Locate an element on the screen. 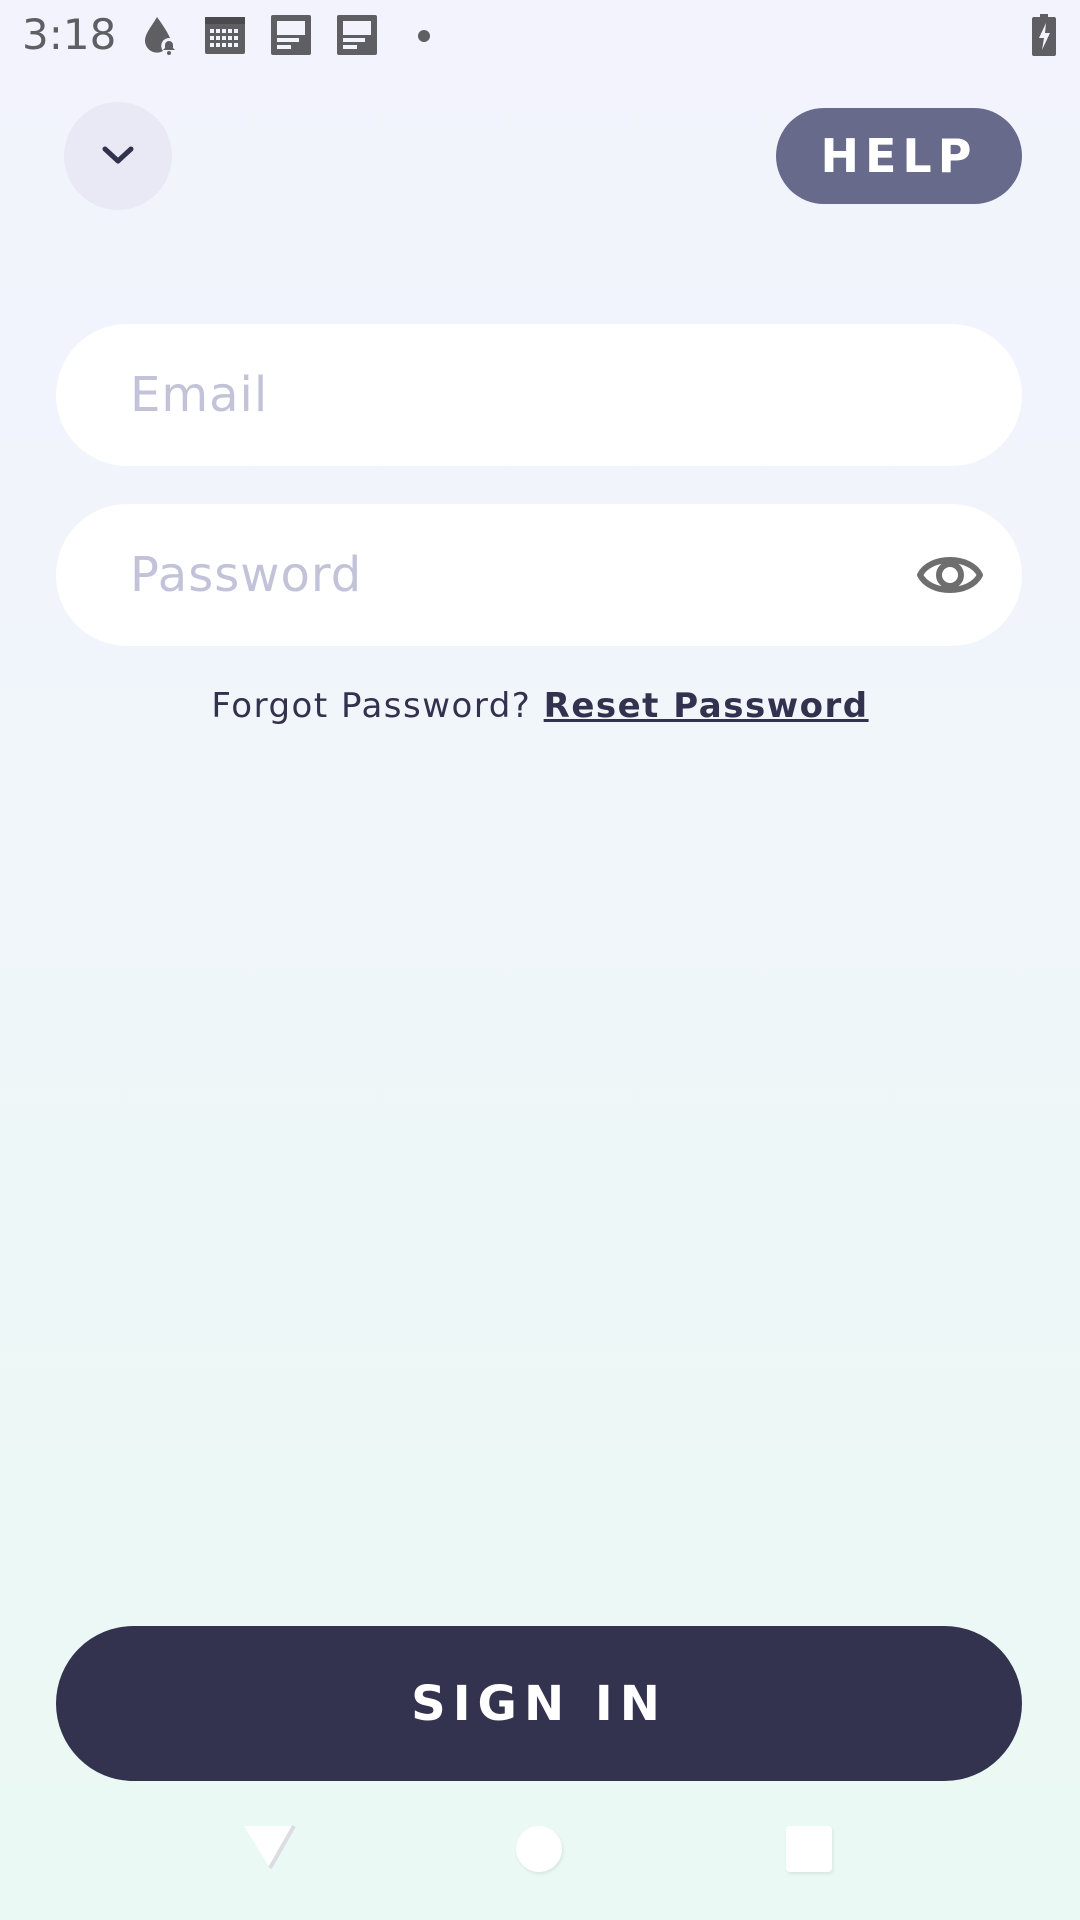 This screenshot has width=1080, height=1920. calendar-icon is located at coordinates (225, 35).